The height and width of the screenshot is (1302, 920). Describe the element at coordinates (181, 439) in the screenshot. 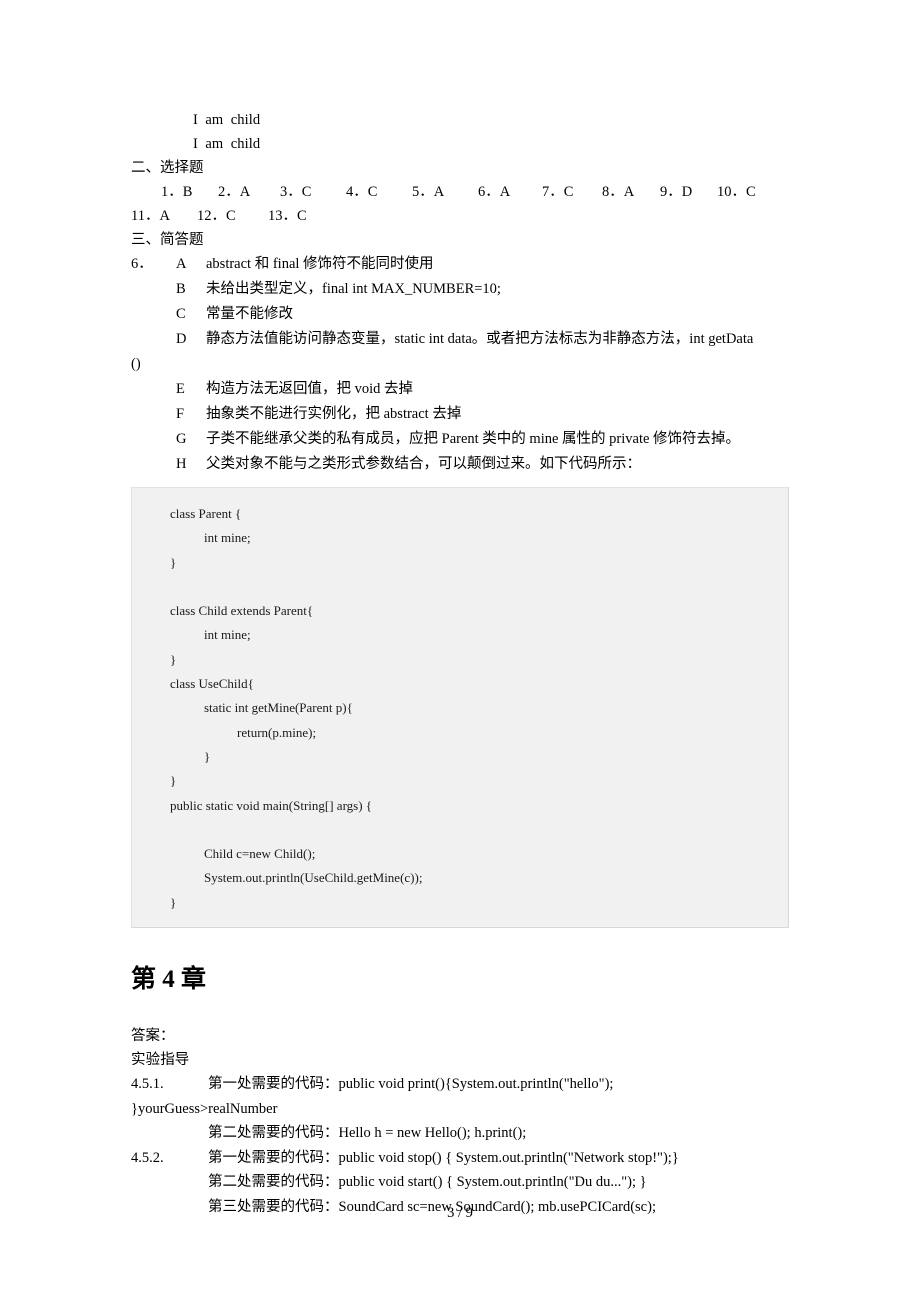

I see `answer-letter: G` at that location.